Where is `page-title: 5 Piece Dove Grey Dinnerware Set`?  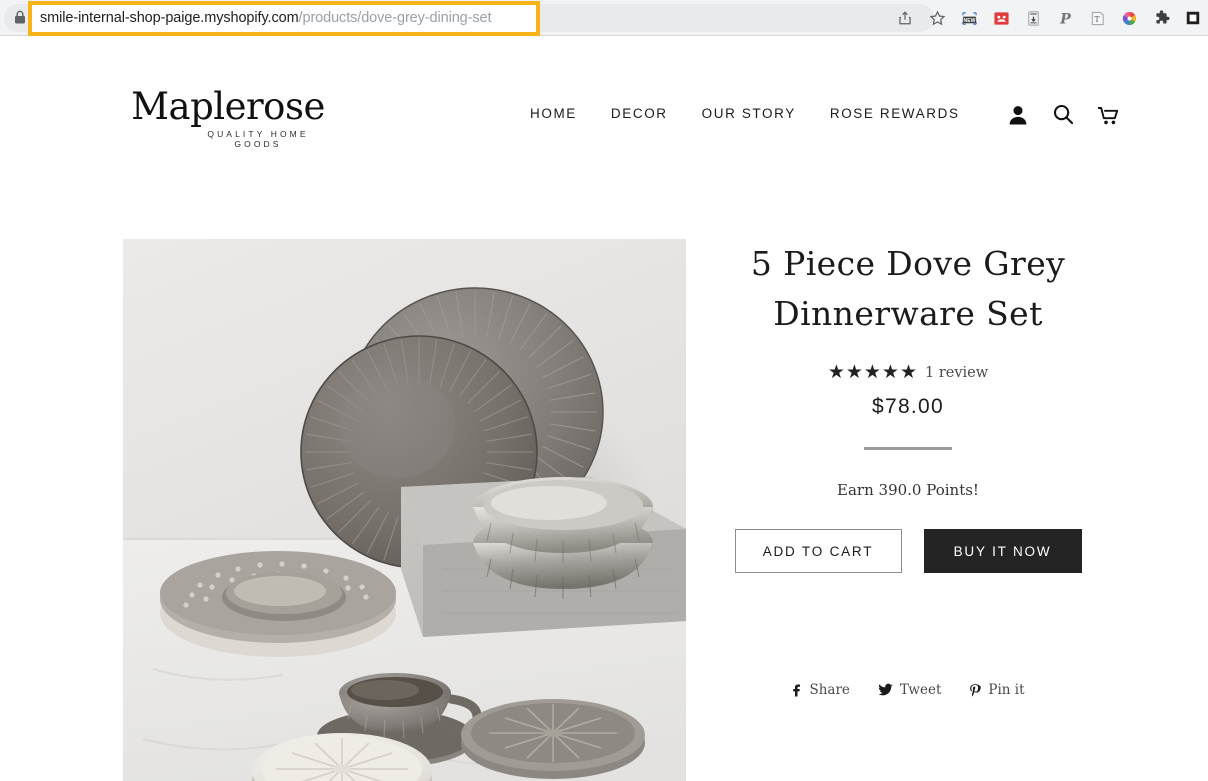 page-title: 5 Piece Dove Grey Dinnerware Set is located at coordinates (908, 288).